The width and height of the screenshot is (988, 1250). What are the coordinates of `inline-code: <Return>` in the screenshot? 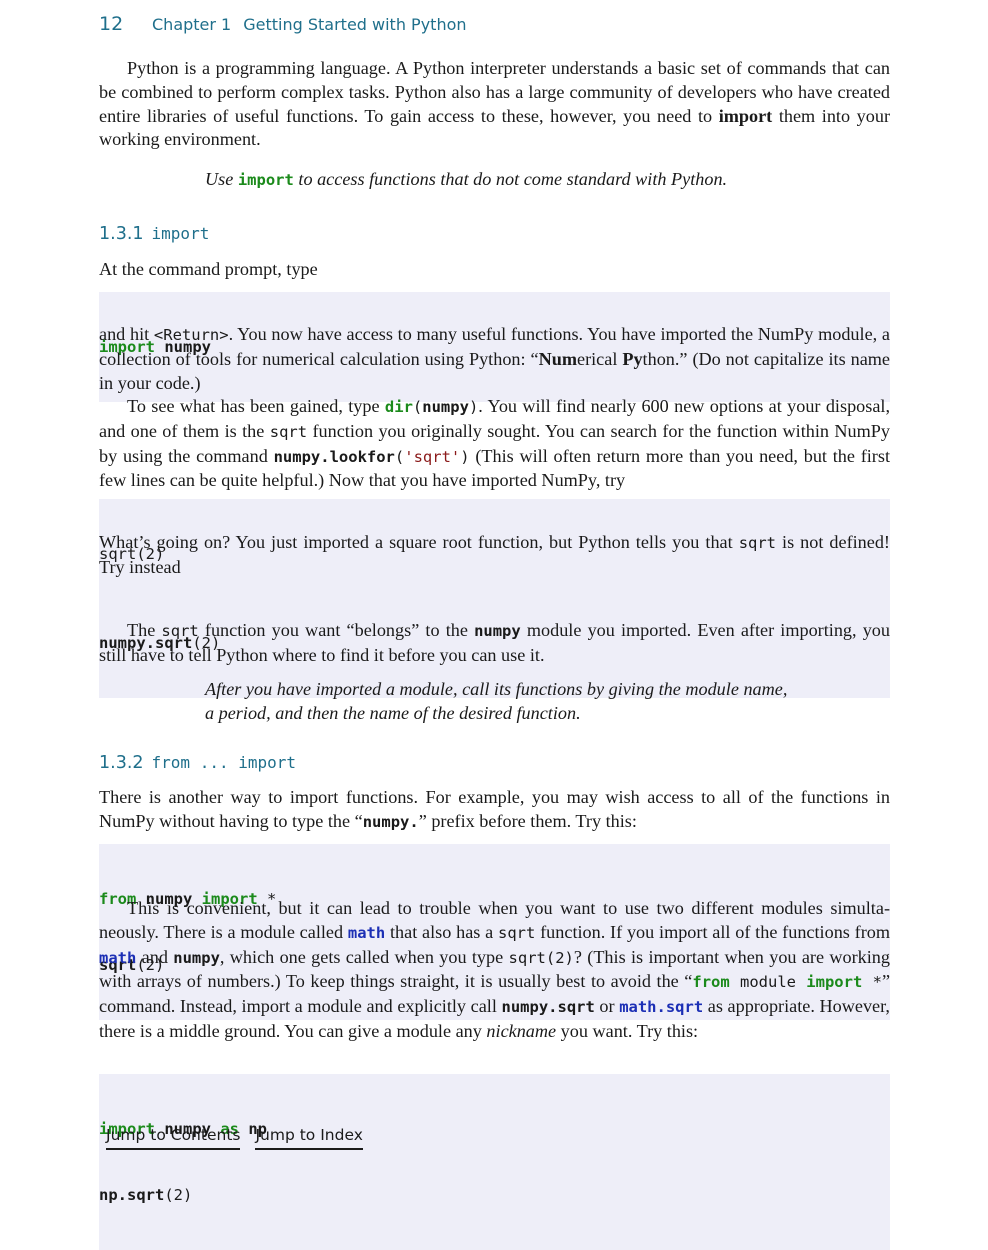 It's located at (191, 335).